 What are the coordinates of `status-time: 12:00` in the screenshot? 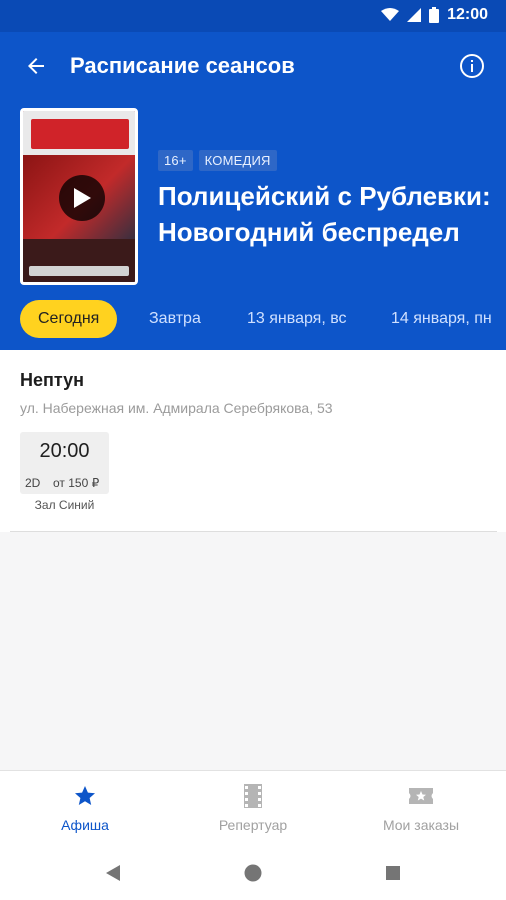 It's located at (467, 14).